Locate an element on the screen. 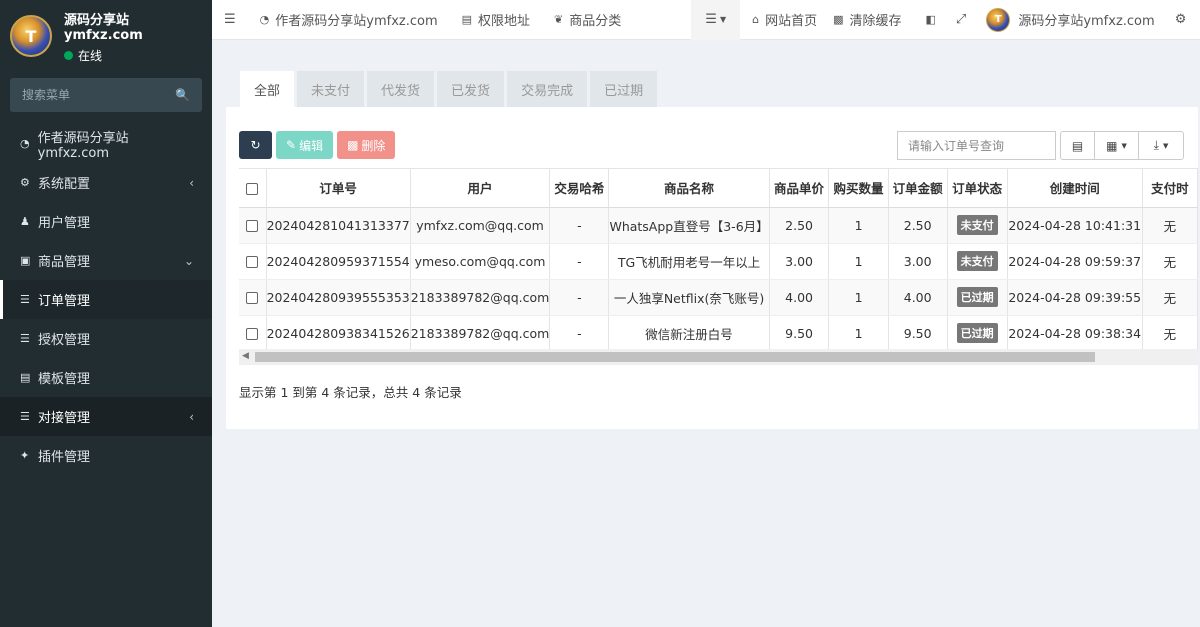  column-header: 订单金额 is located at coordinates (918, 188).